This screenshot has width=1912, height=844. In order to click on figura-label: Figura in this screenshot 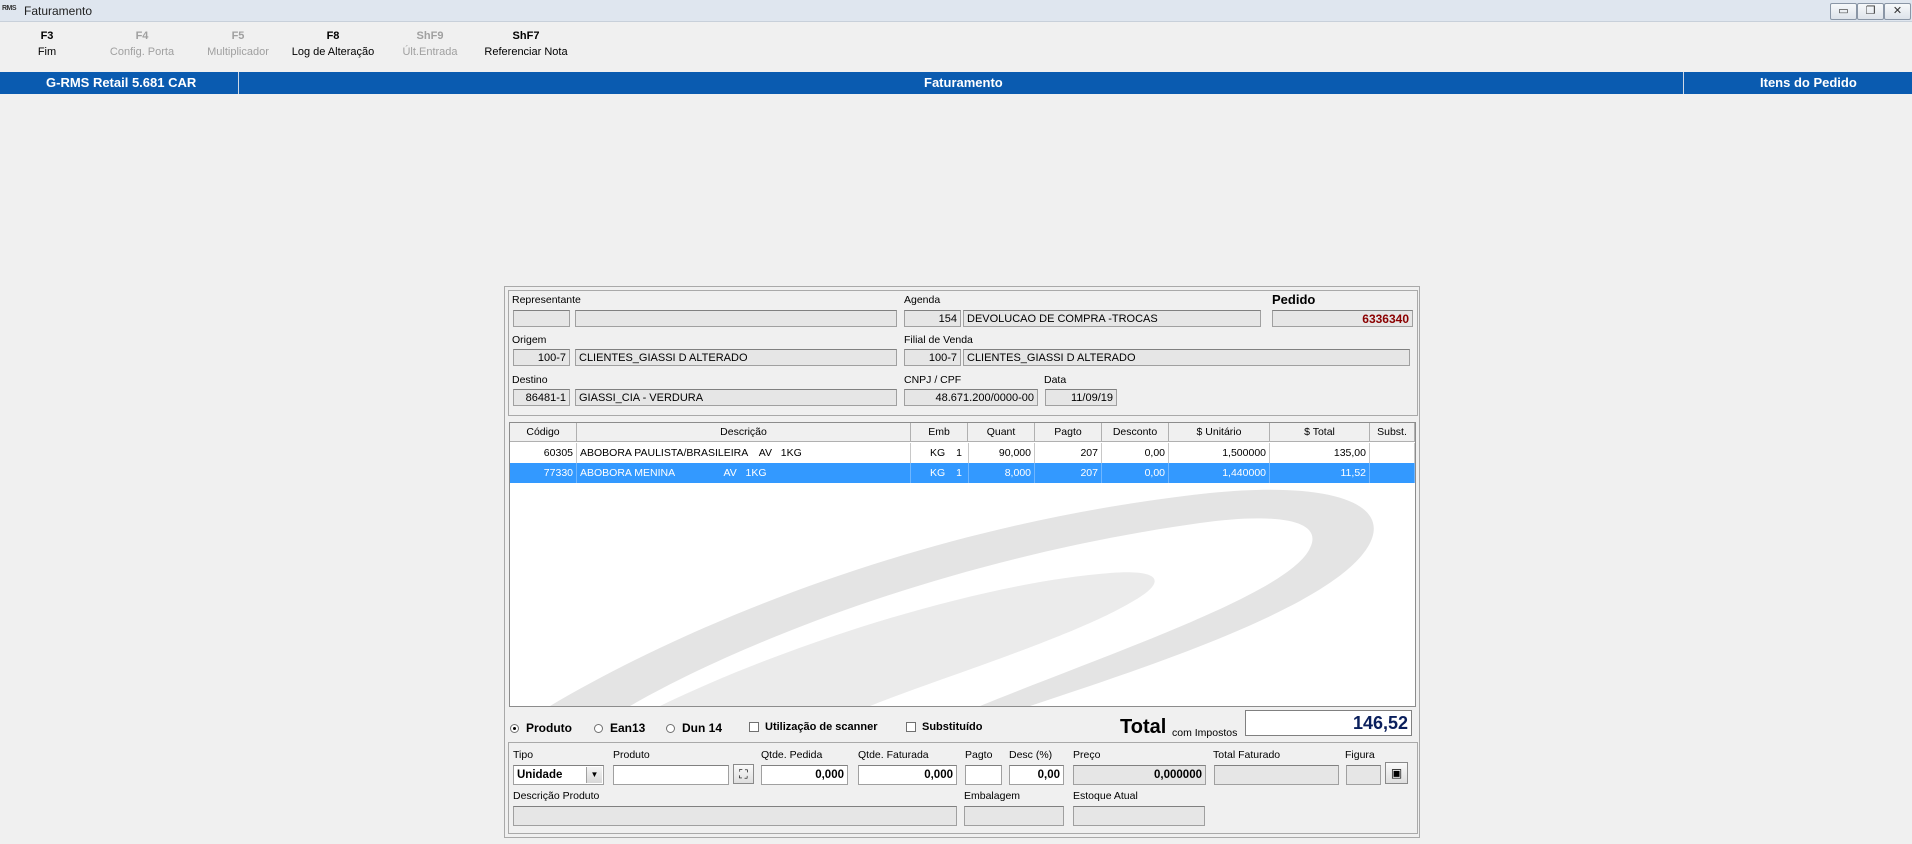, I will do `click(1360, 755)`.